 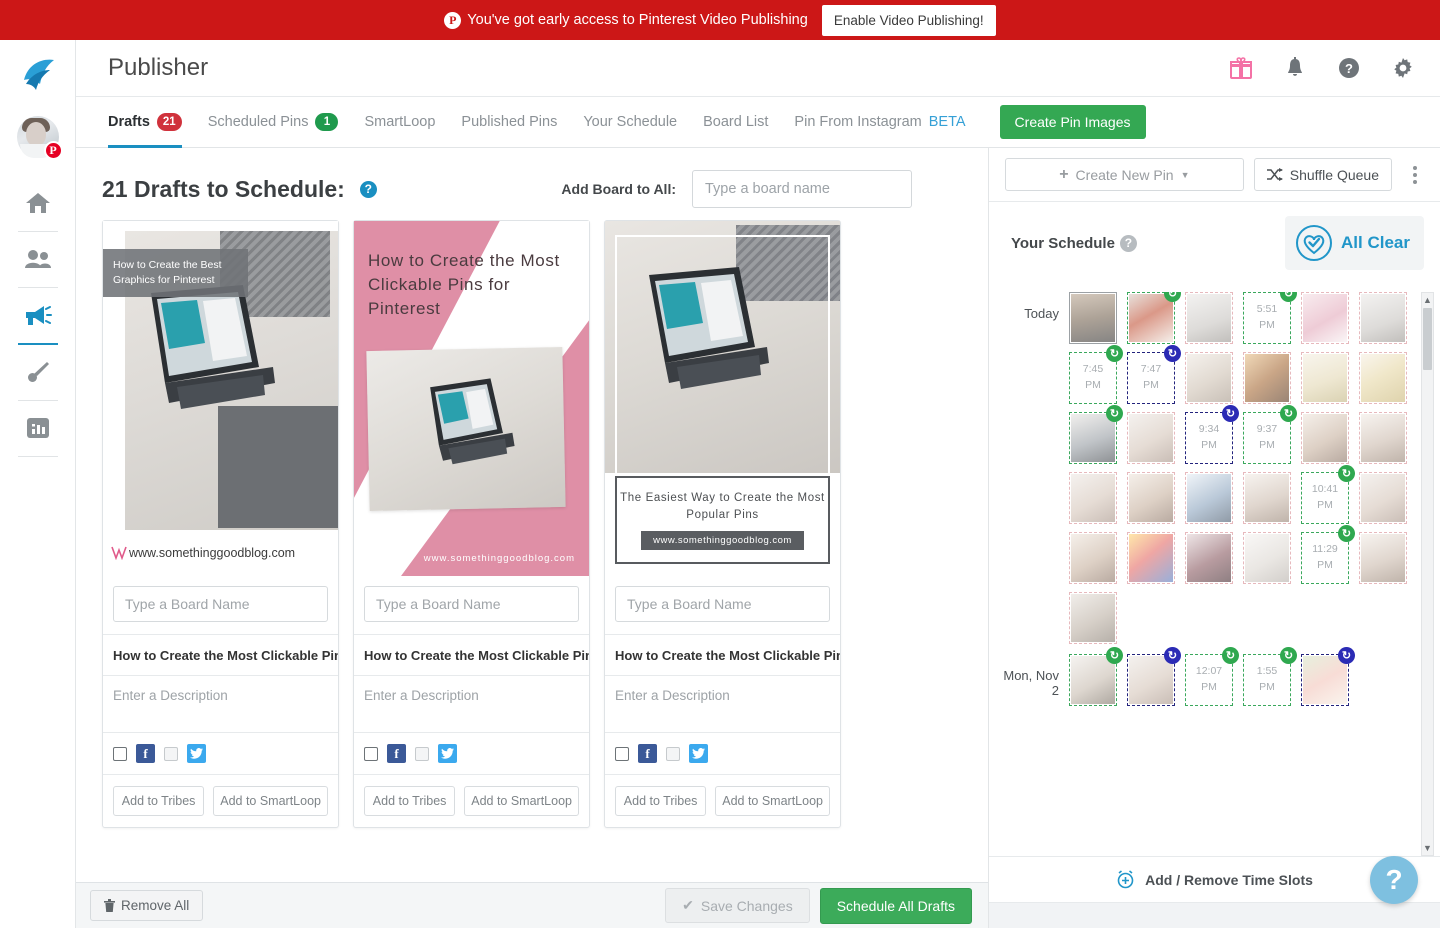 What do you see at coordinates (1128, 243) in the screenshot?
I see `schedule-help-icon: ?` at bounding box center [1128, 243].